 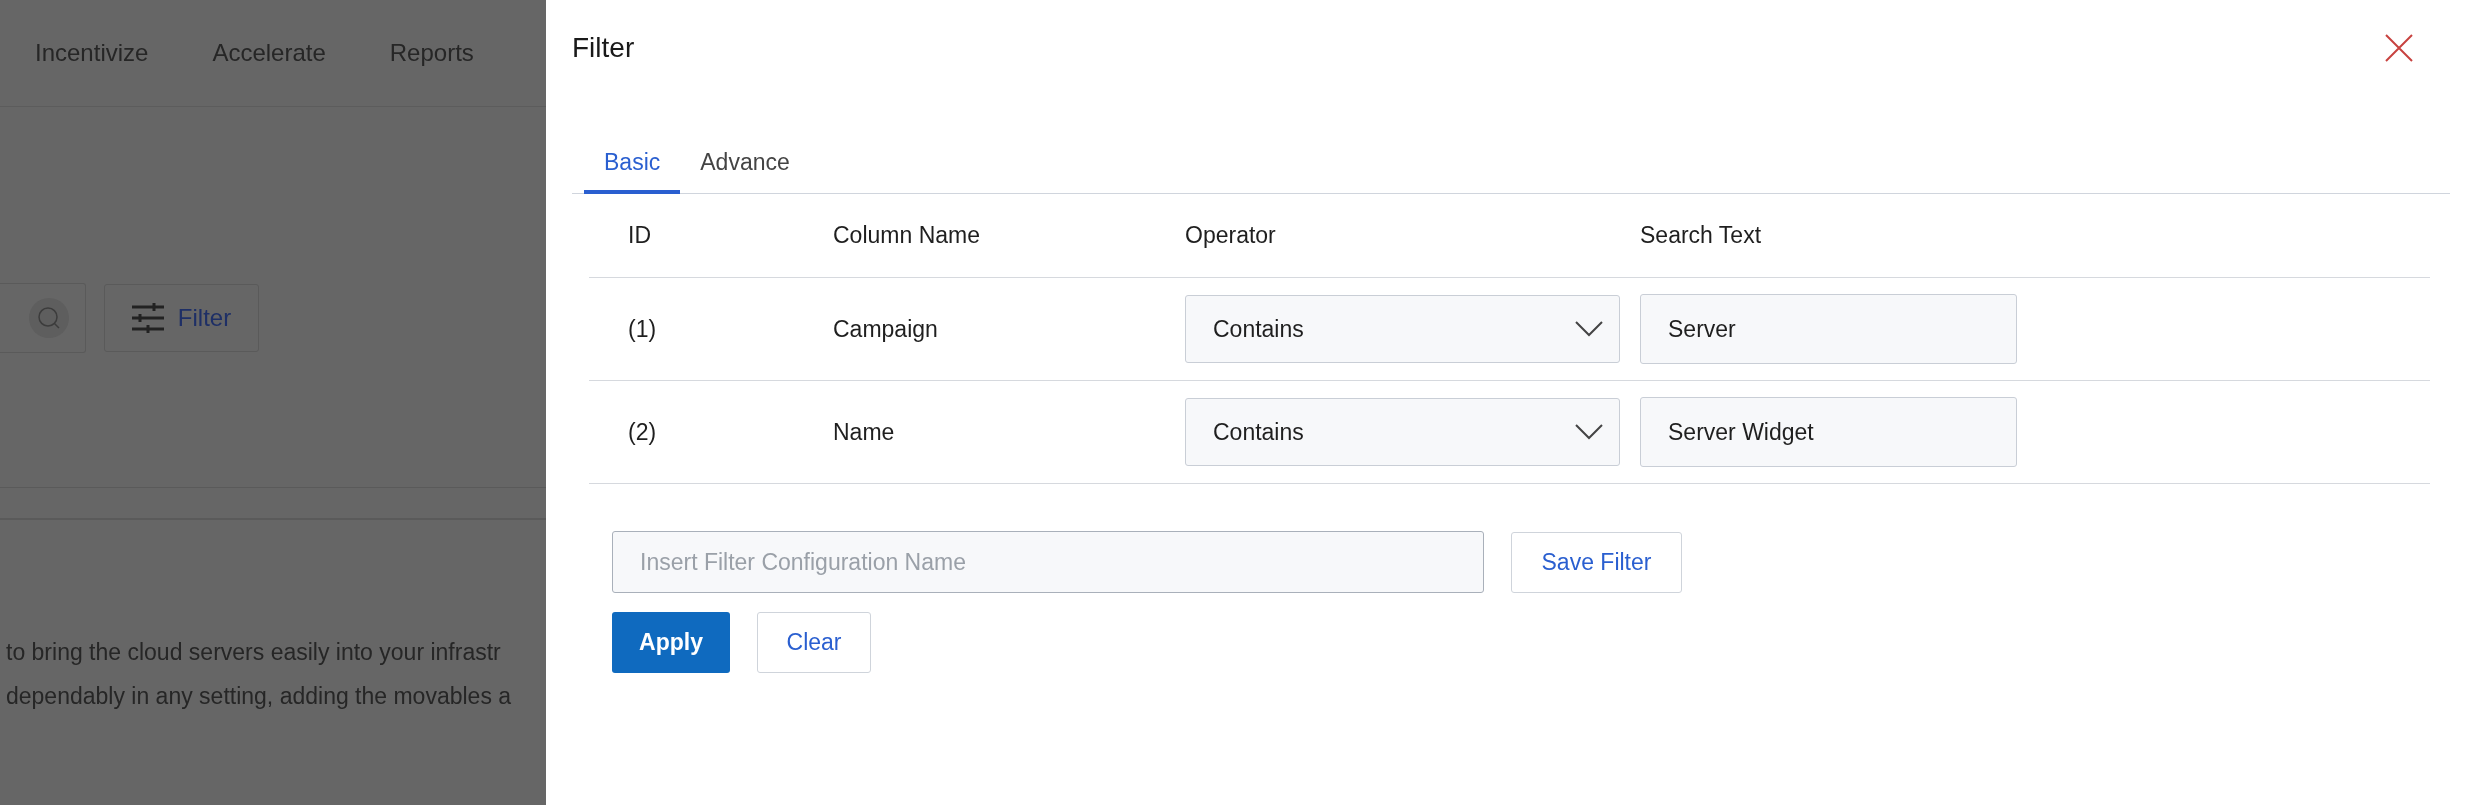 I want to click on search-field, so click(x=43, y=318).